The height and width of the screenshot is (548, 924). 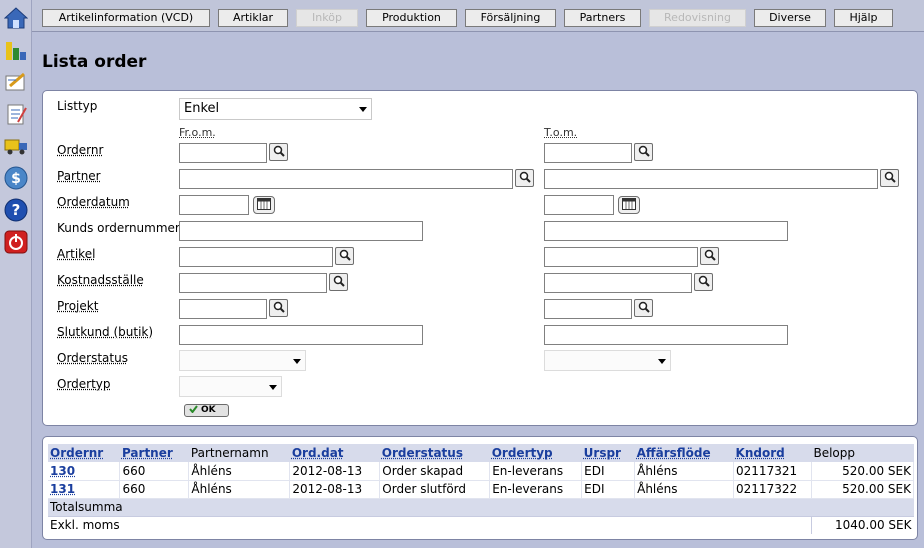 I want to click on artikel-from-input, so click(x=256, y=257).